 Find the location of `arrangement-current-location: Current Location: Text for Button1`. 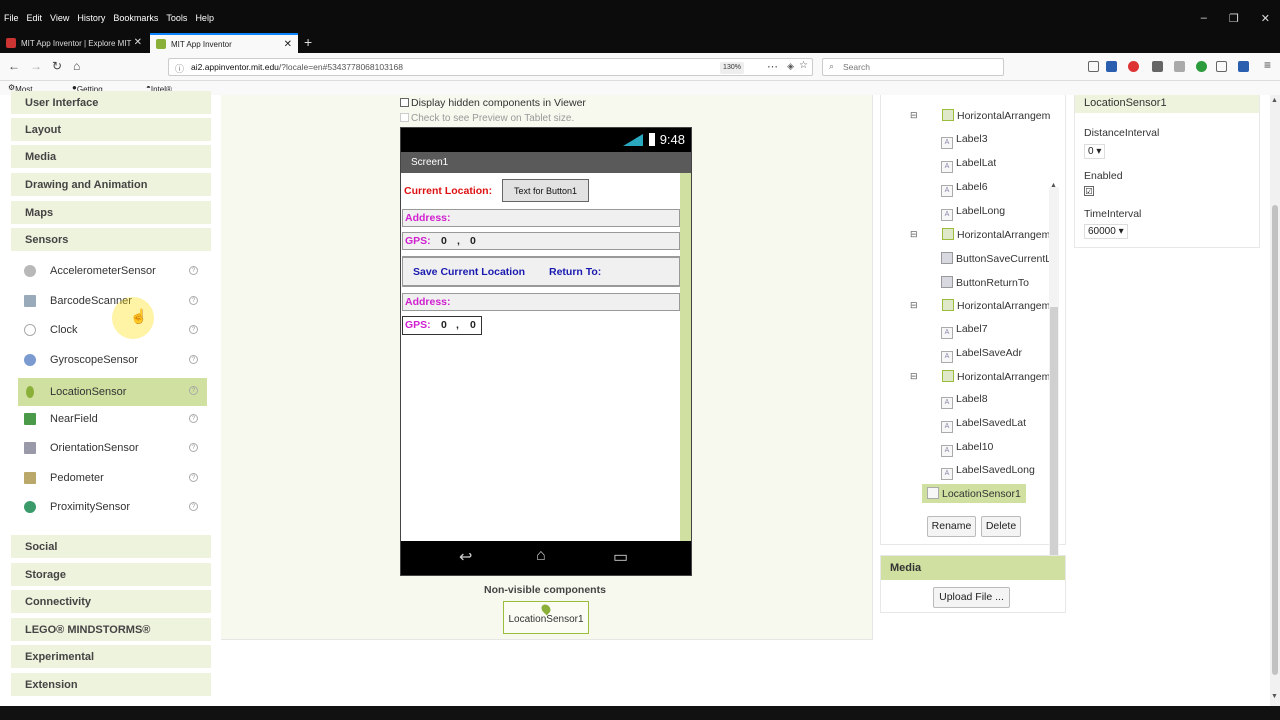

arrangement-current-location: Current Location: Text for Button1 is located at coordinates (541, 191).